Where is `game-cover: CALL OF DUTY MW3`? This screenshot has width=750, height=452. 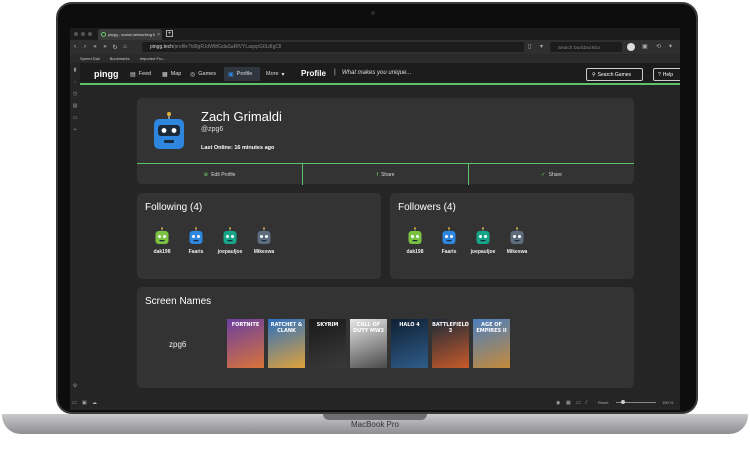
game-cover: CALL OF DUTY MW3 is located at coordinates (368, 343).